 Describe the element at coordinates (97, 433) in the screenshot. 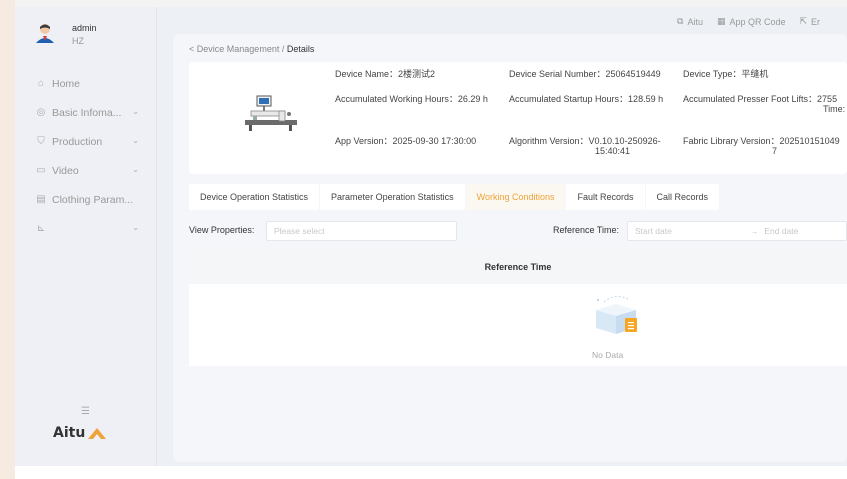

I see `logo-mark-icon` at that location.